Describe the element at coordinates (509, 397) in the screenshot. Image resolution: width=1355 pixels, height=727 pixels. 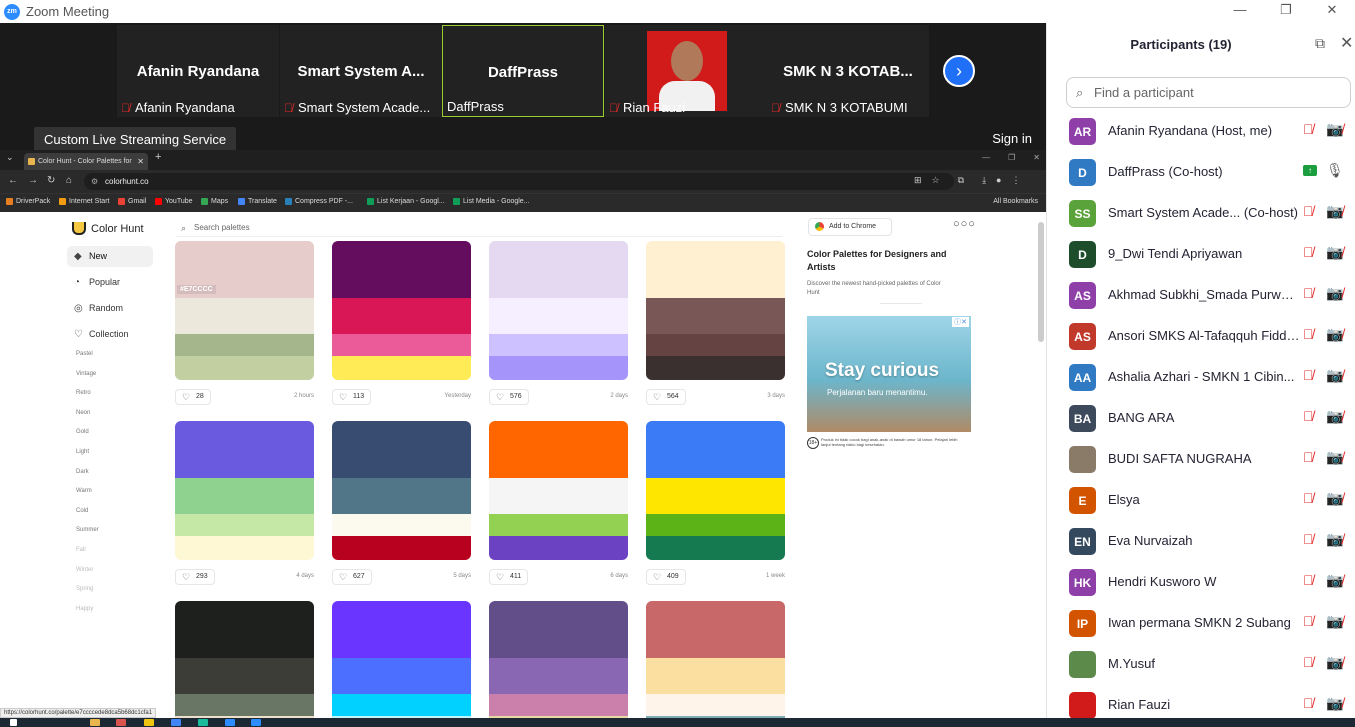
I see `like-button: ♡ 576` at that location.